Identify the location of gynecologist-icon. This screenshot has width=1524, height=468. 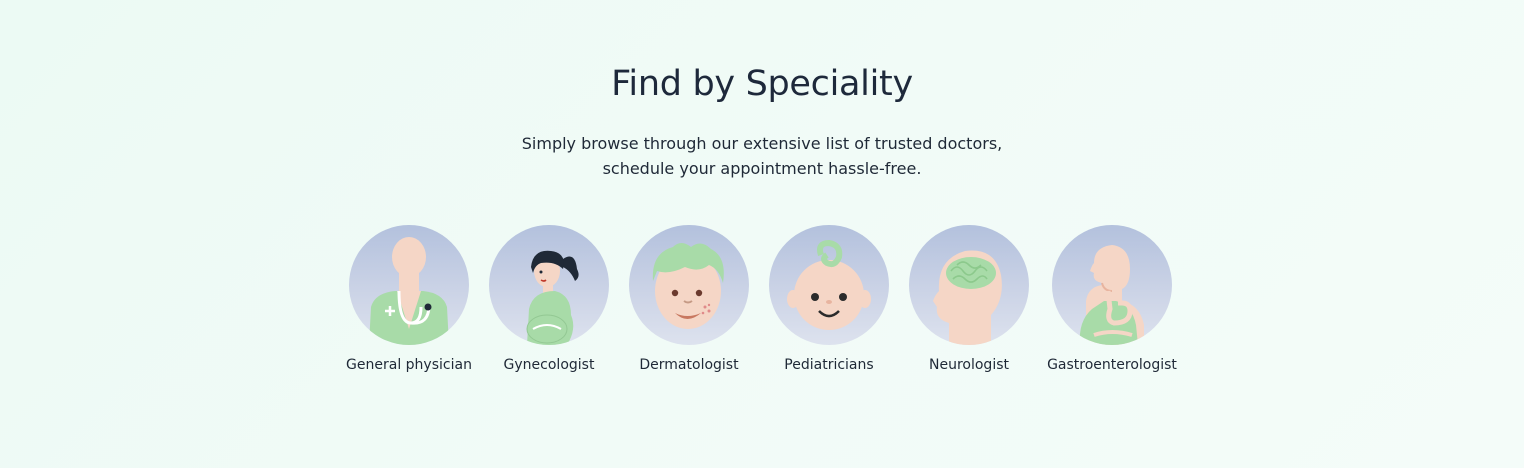
(549, 285).